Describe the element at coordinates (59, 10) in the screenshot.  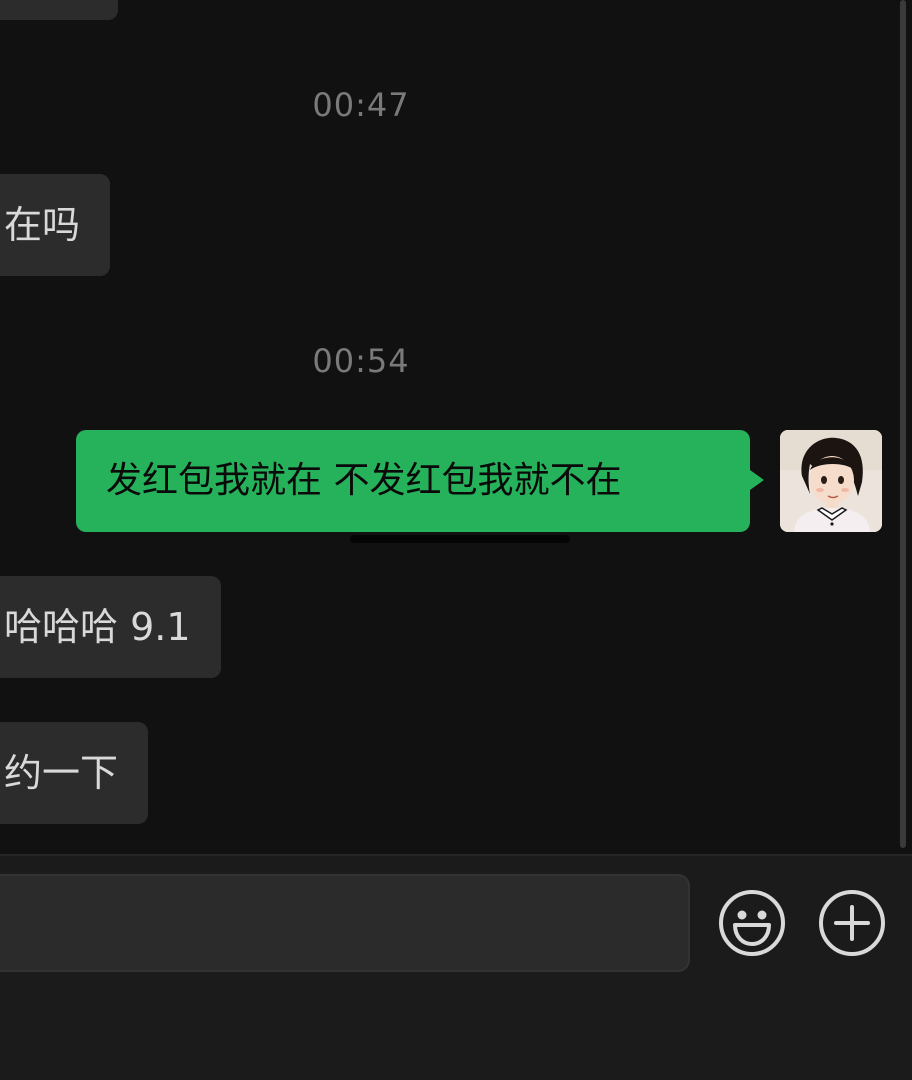
I see `message-bubble-partial` at that location.